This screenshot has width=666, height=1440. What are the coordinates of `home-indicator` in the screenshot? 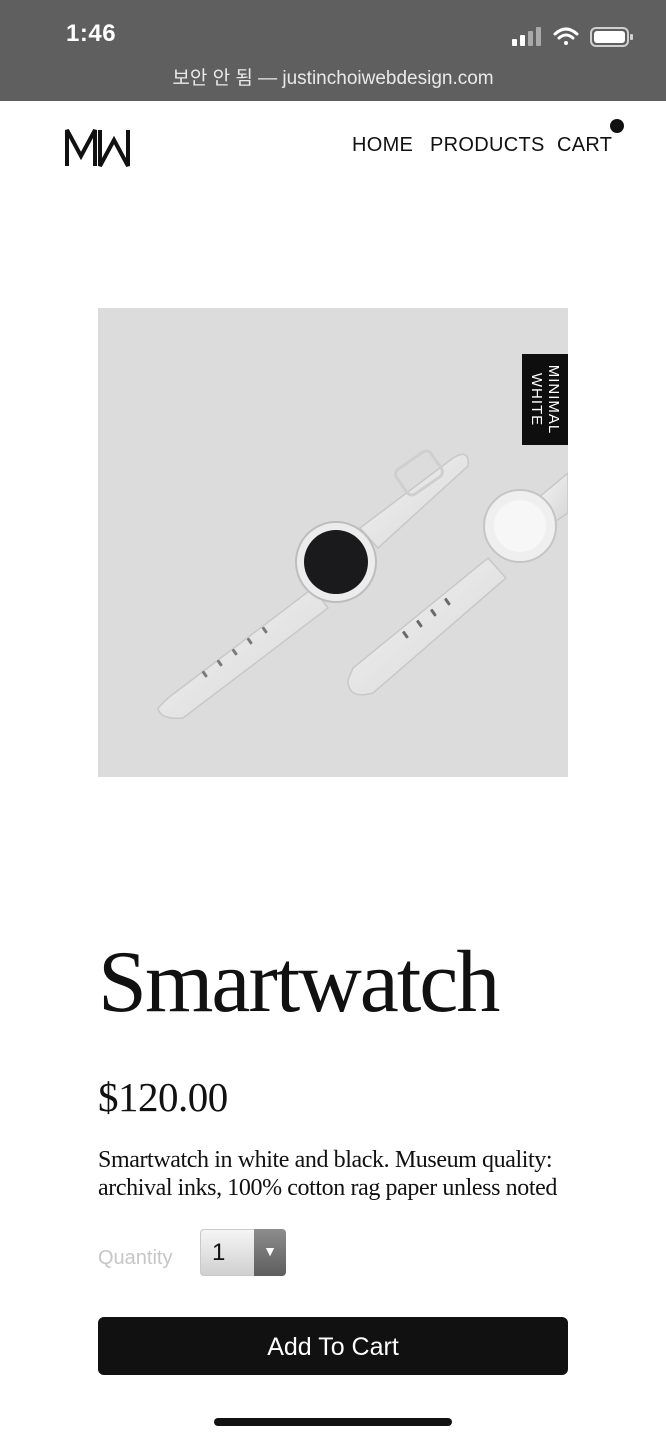 It's located at (333, 1422).